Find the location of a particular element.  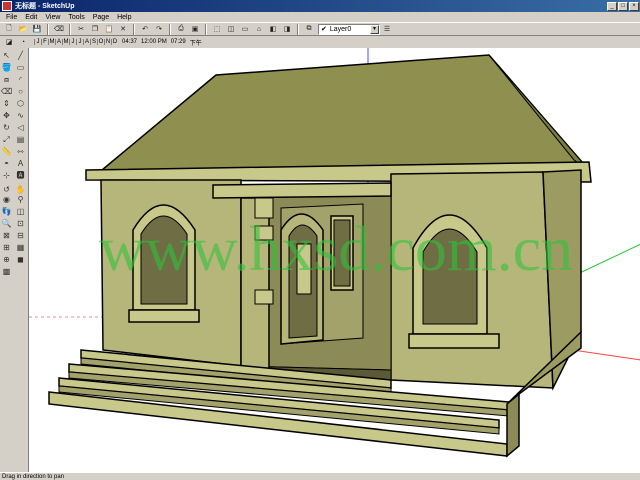

sketchup-app-icon is located at coordinates (7, 6).